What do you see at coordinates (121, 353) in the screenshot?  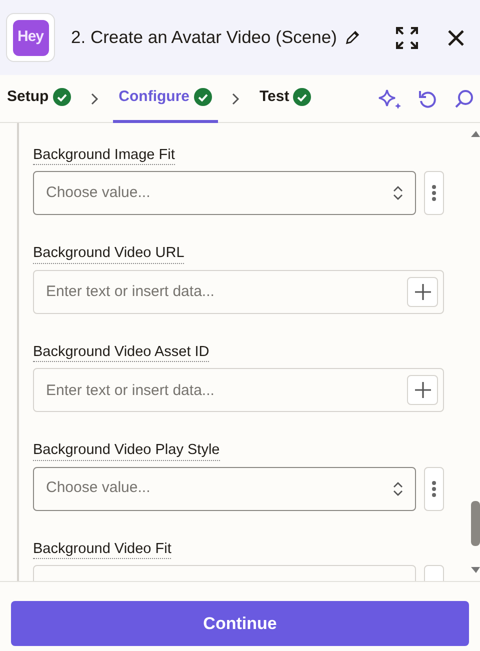 I see `field-label: Background Video Asset ID` at bounding box center [121, 353].